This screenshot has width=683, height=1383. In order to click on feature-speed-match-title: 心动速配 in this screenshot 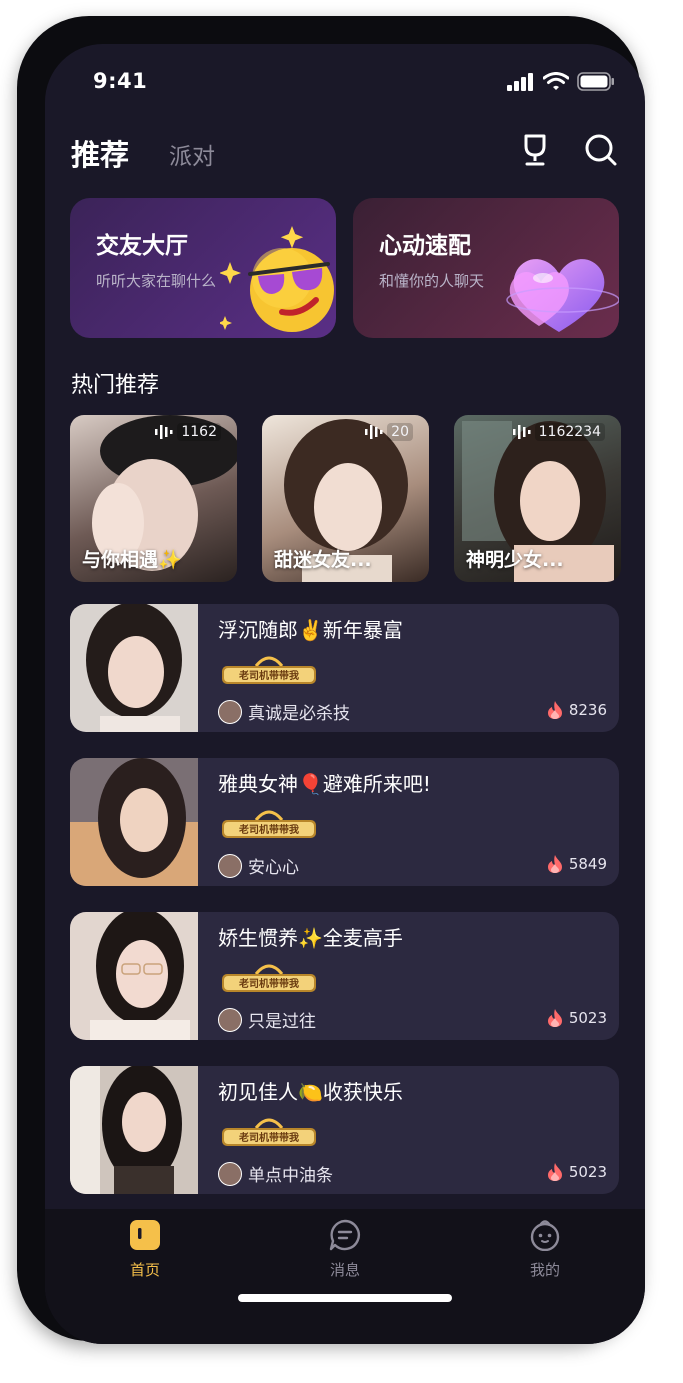, I will do `click(425, 246)`.